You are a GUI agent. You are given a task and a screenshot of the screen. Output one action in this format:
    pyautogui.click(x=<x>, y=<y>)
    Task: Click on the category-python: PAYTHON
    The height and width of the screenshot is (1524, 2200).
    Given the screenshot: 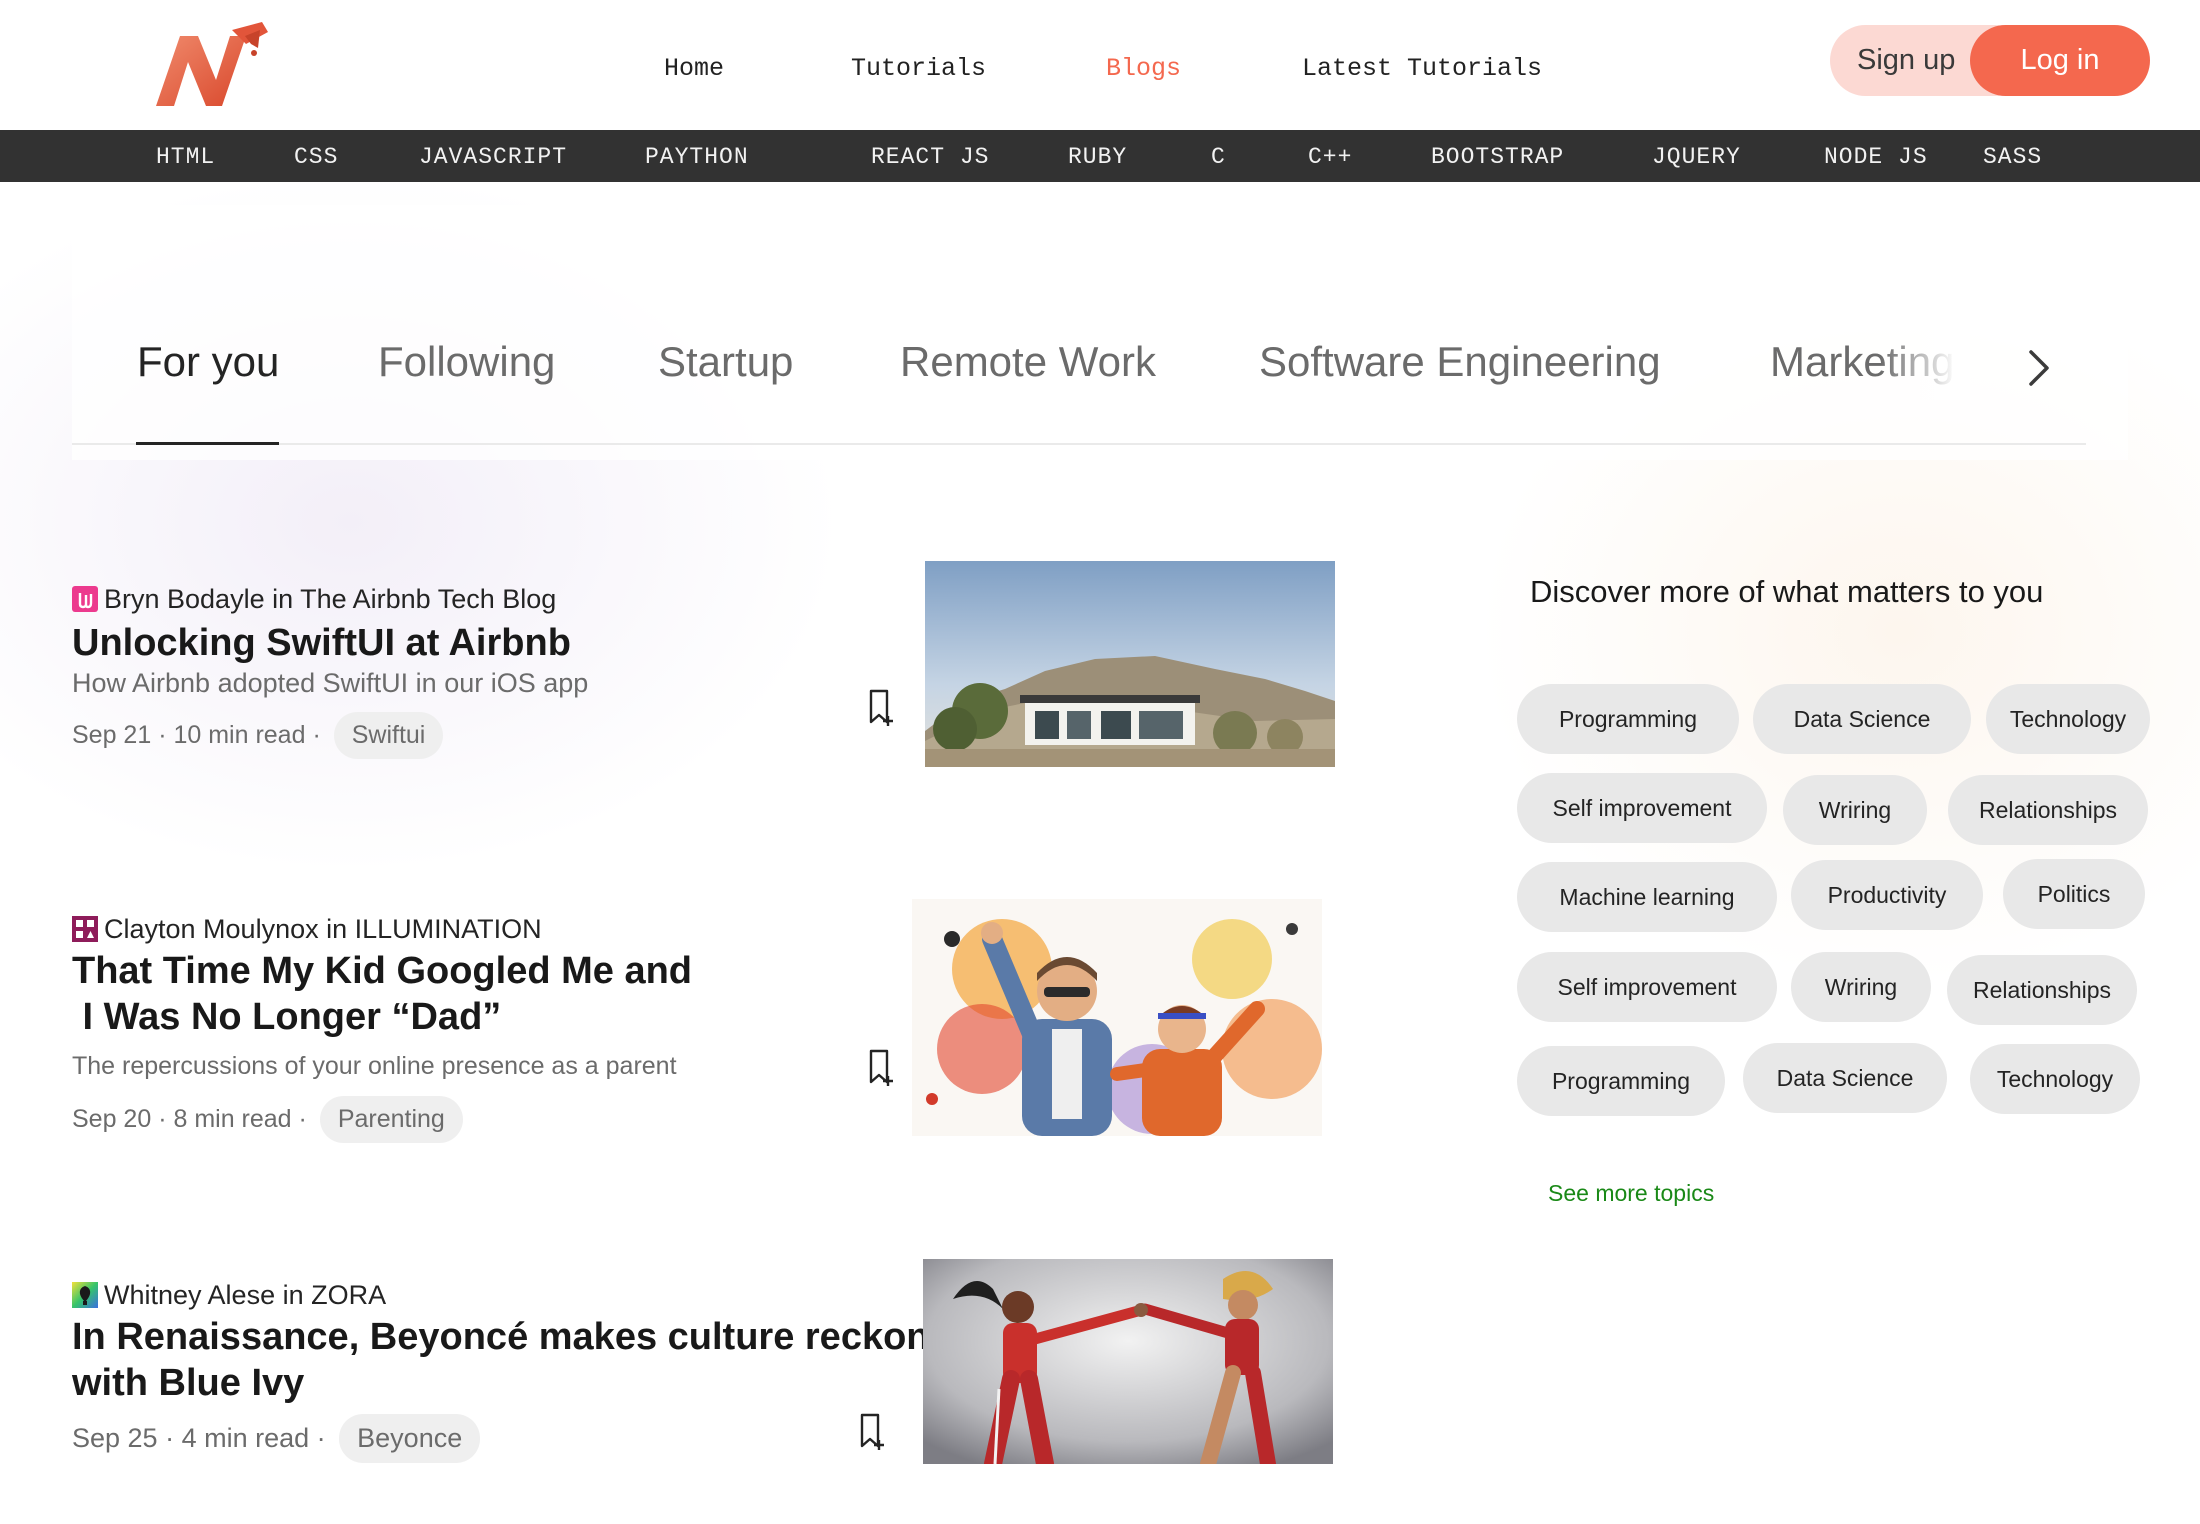 What is the action you would take?
    pyautogui.click(x=697, y=157)
    